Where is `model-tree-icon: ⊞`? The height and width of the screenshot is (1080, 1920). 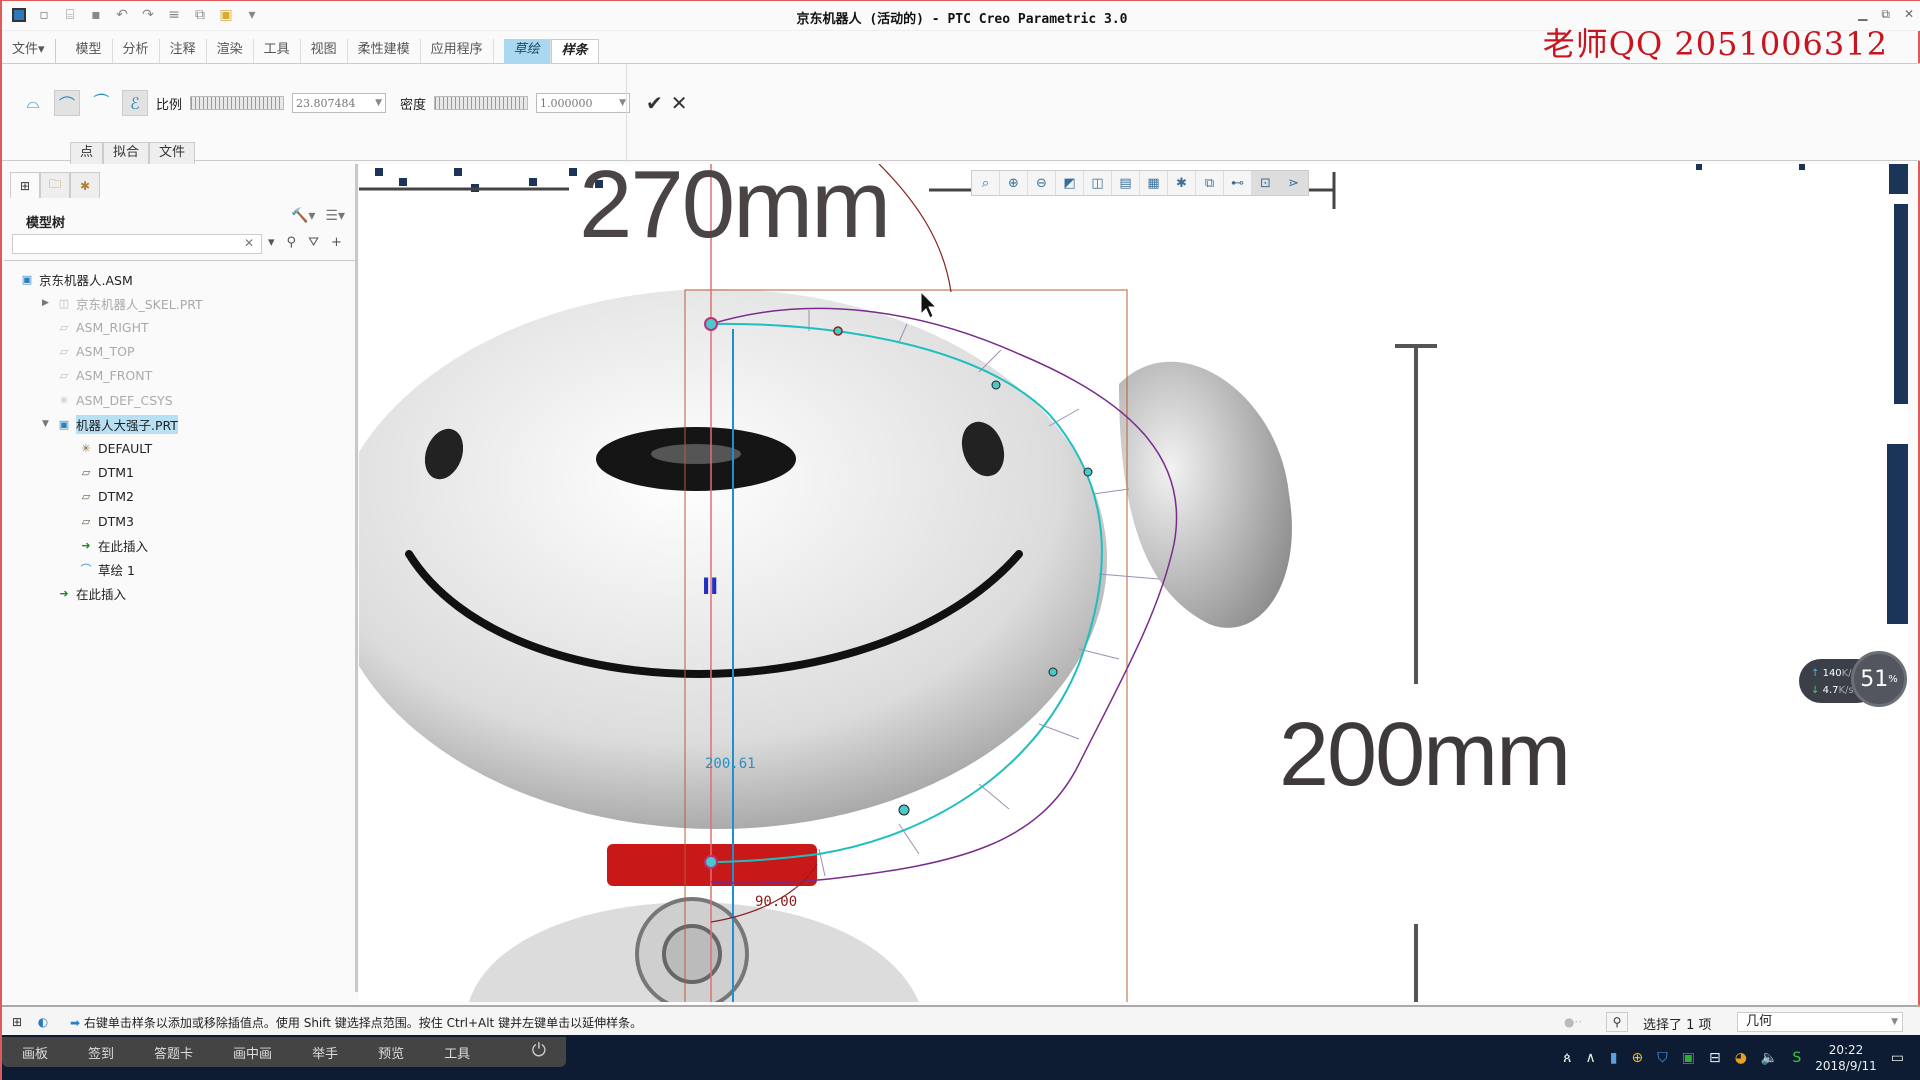
model-tree-icon: ⊞ is located at coordinates (25, 185).